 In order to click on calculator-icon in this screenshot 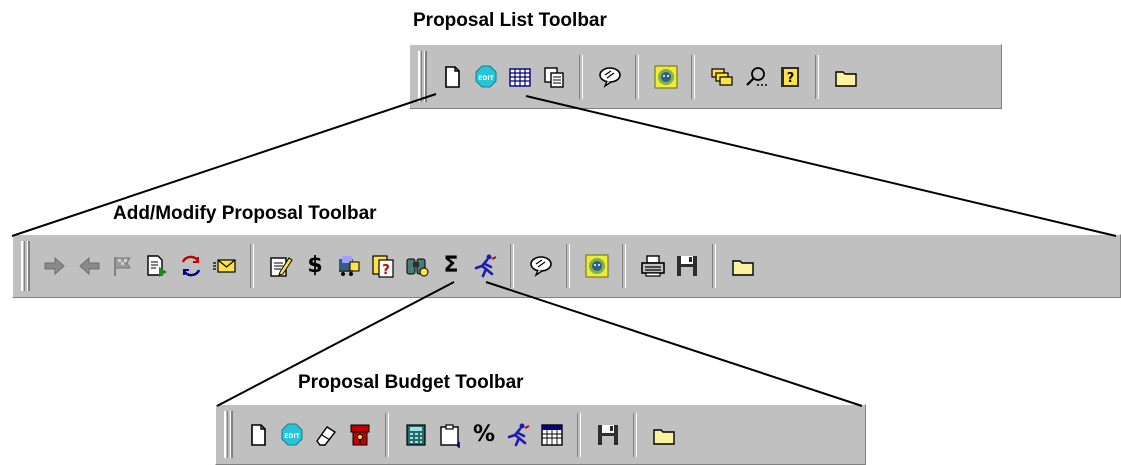, I will do `click(416, 434)`.